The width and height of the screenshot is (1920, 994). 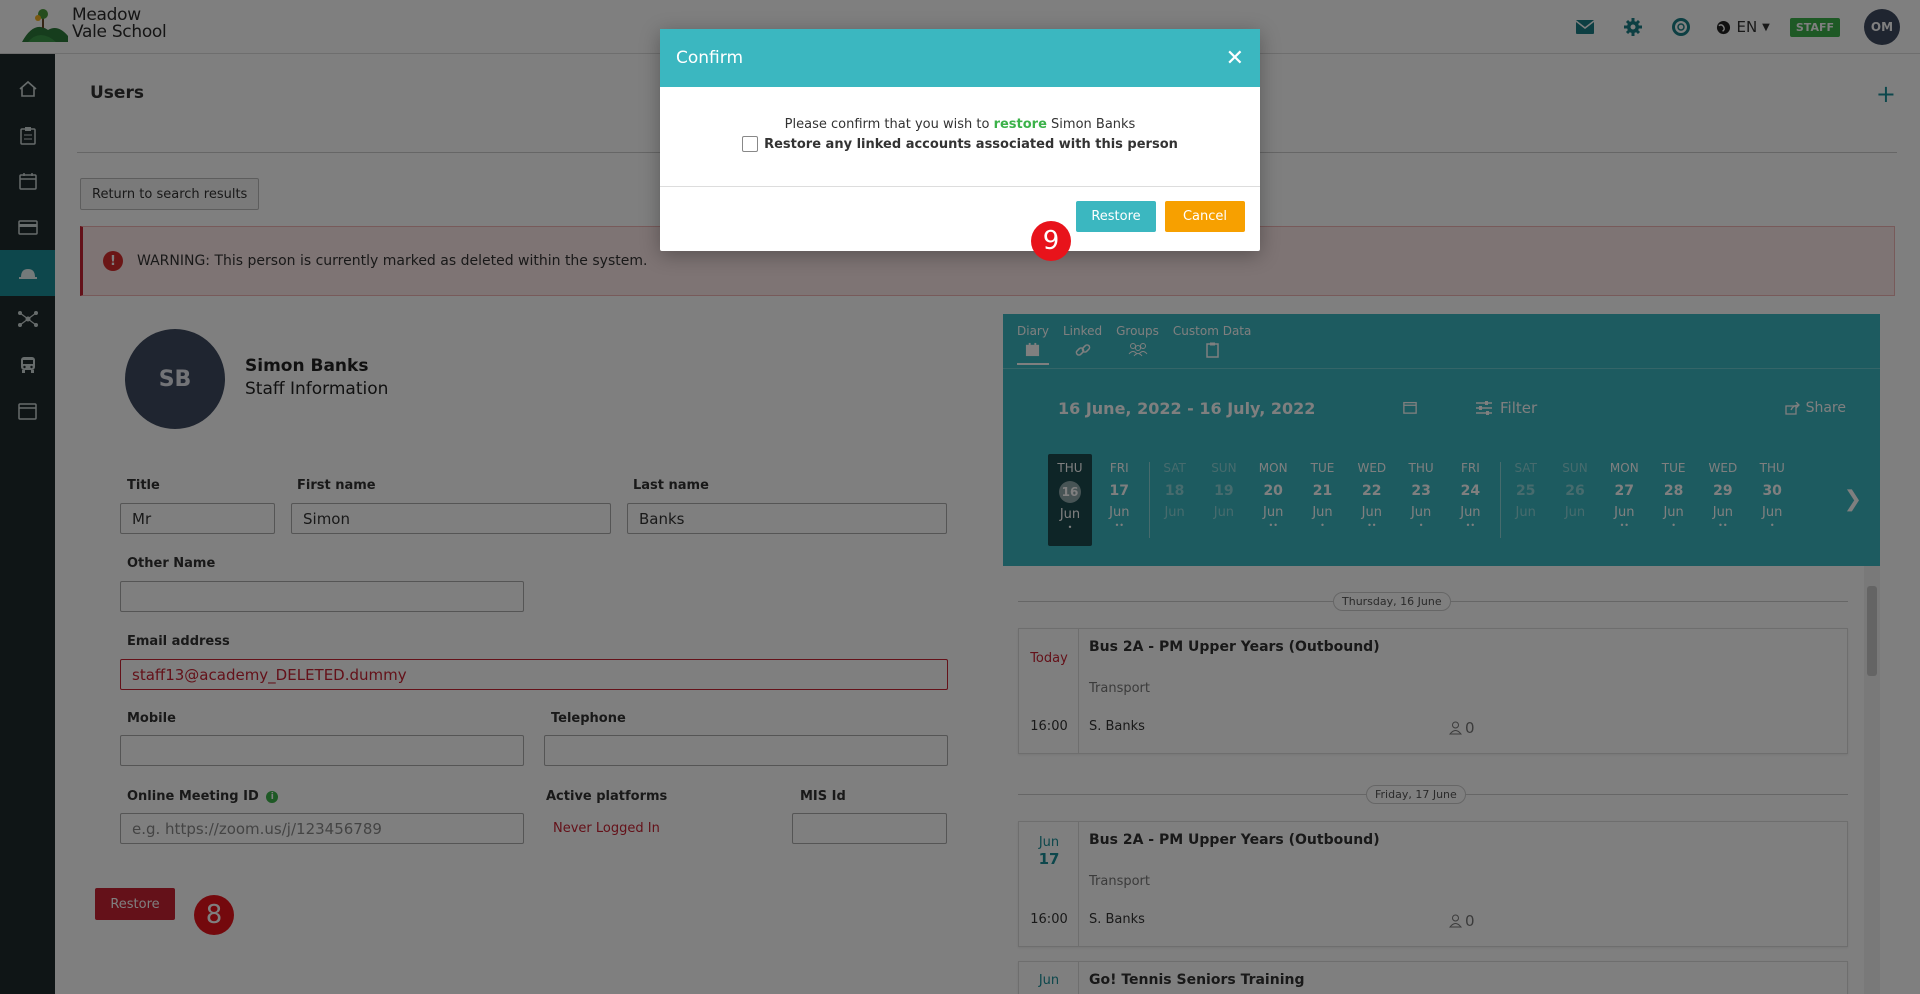 What do you see at coordinates (750, 144) in the screenshot?
I see `restore-linked-checkbox` at bounding box center [750, 144].